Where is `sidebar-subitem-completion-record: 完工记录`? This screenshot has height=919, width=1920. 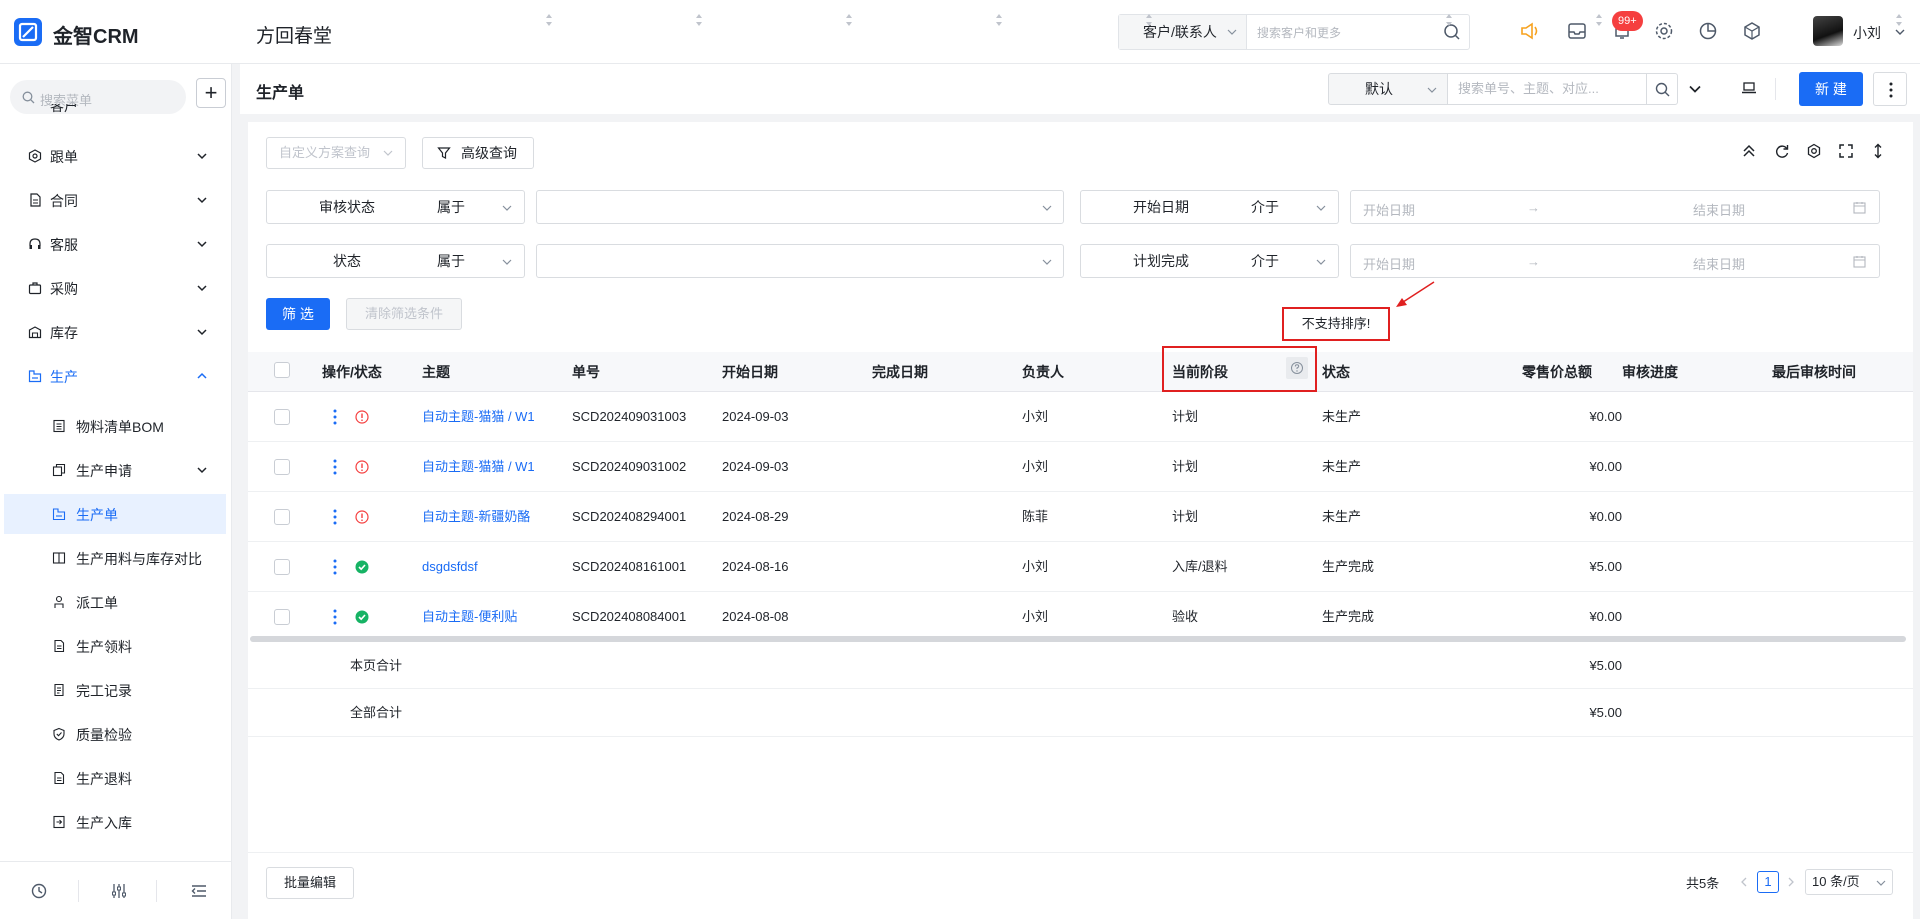 sidebar-subitem-completion-record: 完工记录 is located at coordinates (115, 690).